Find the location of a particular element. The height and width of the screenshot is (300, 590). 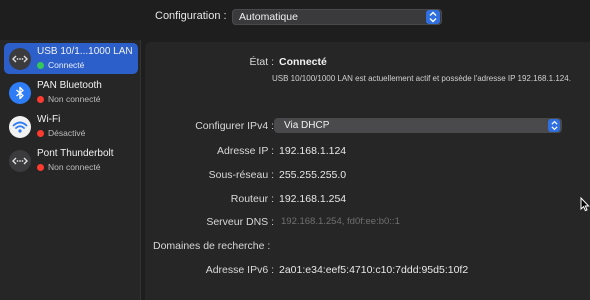

ipv6-address-label: Adresse IPv6 : is located at coordinates (239, 270).